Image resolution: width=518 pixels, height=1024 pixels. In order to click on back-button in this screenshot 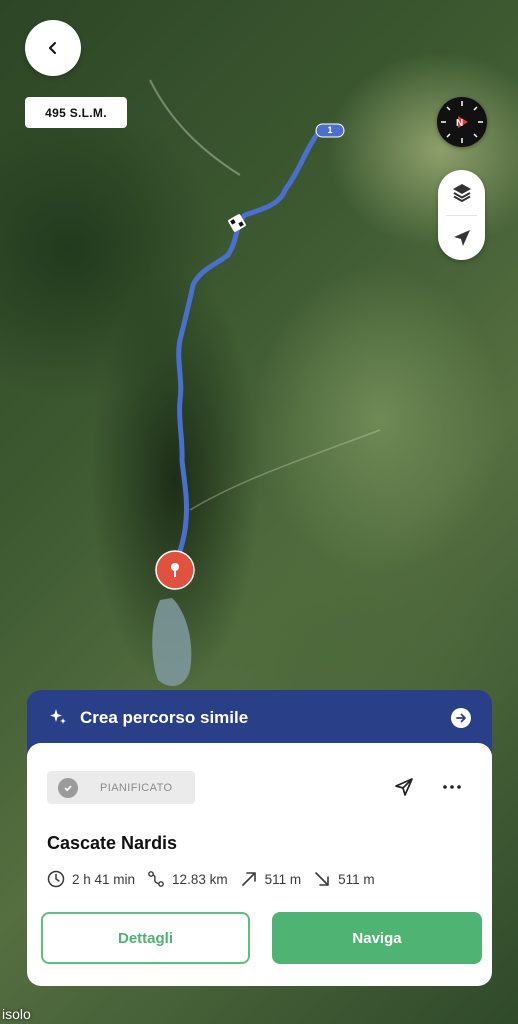, I will do `click(53, 48)`.